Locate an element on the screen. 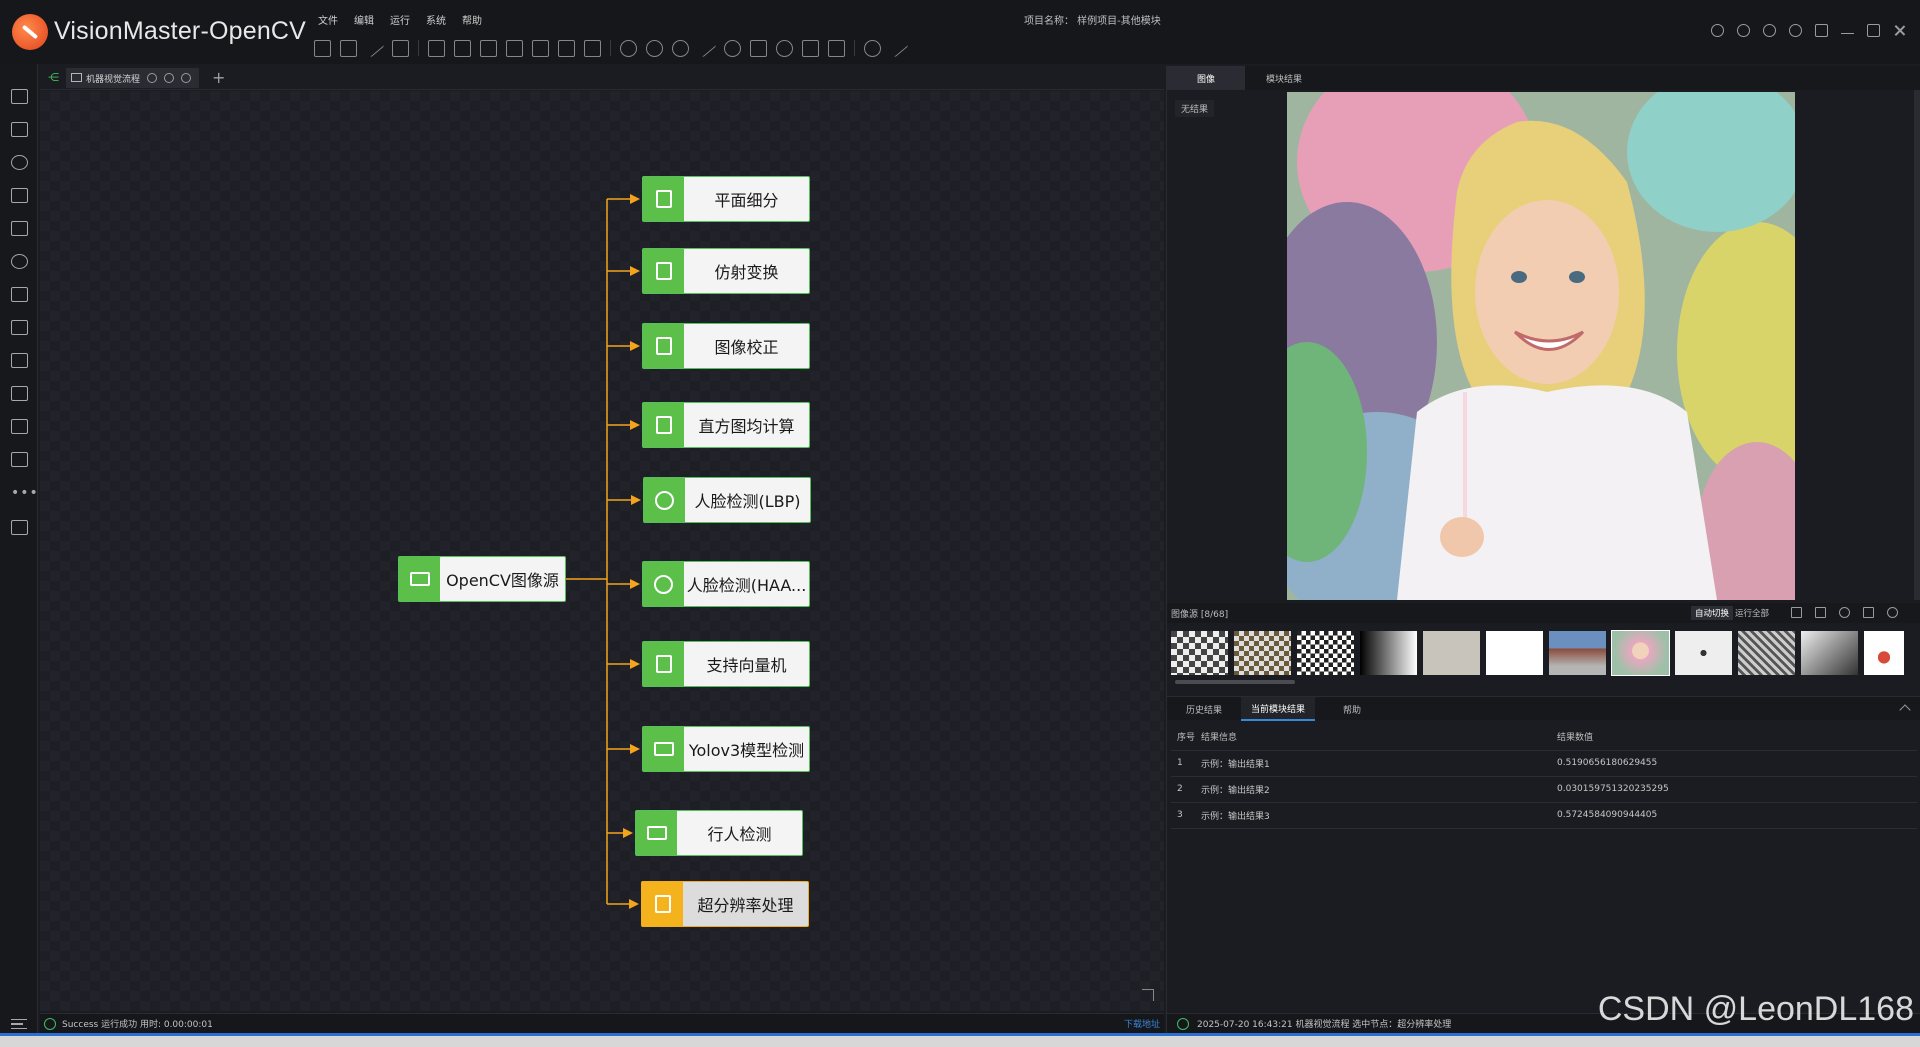 The width and height of the screenshot is (1920, 1047). add-tab-icon: + is located at coordinates (218, 77).